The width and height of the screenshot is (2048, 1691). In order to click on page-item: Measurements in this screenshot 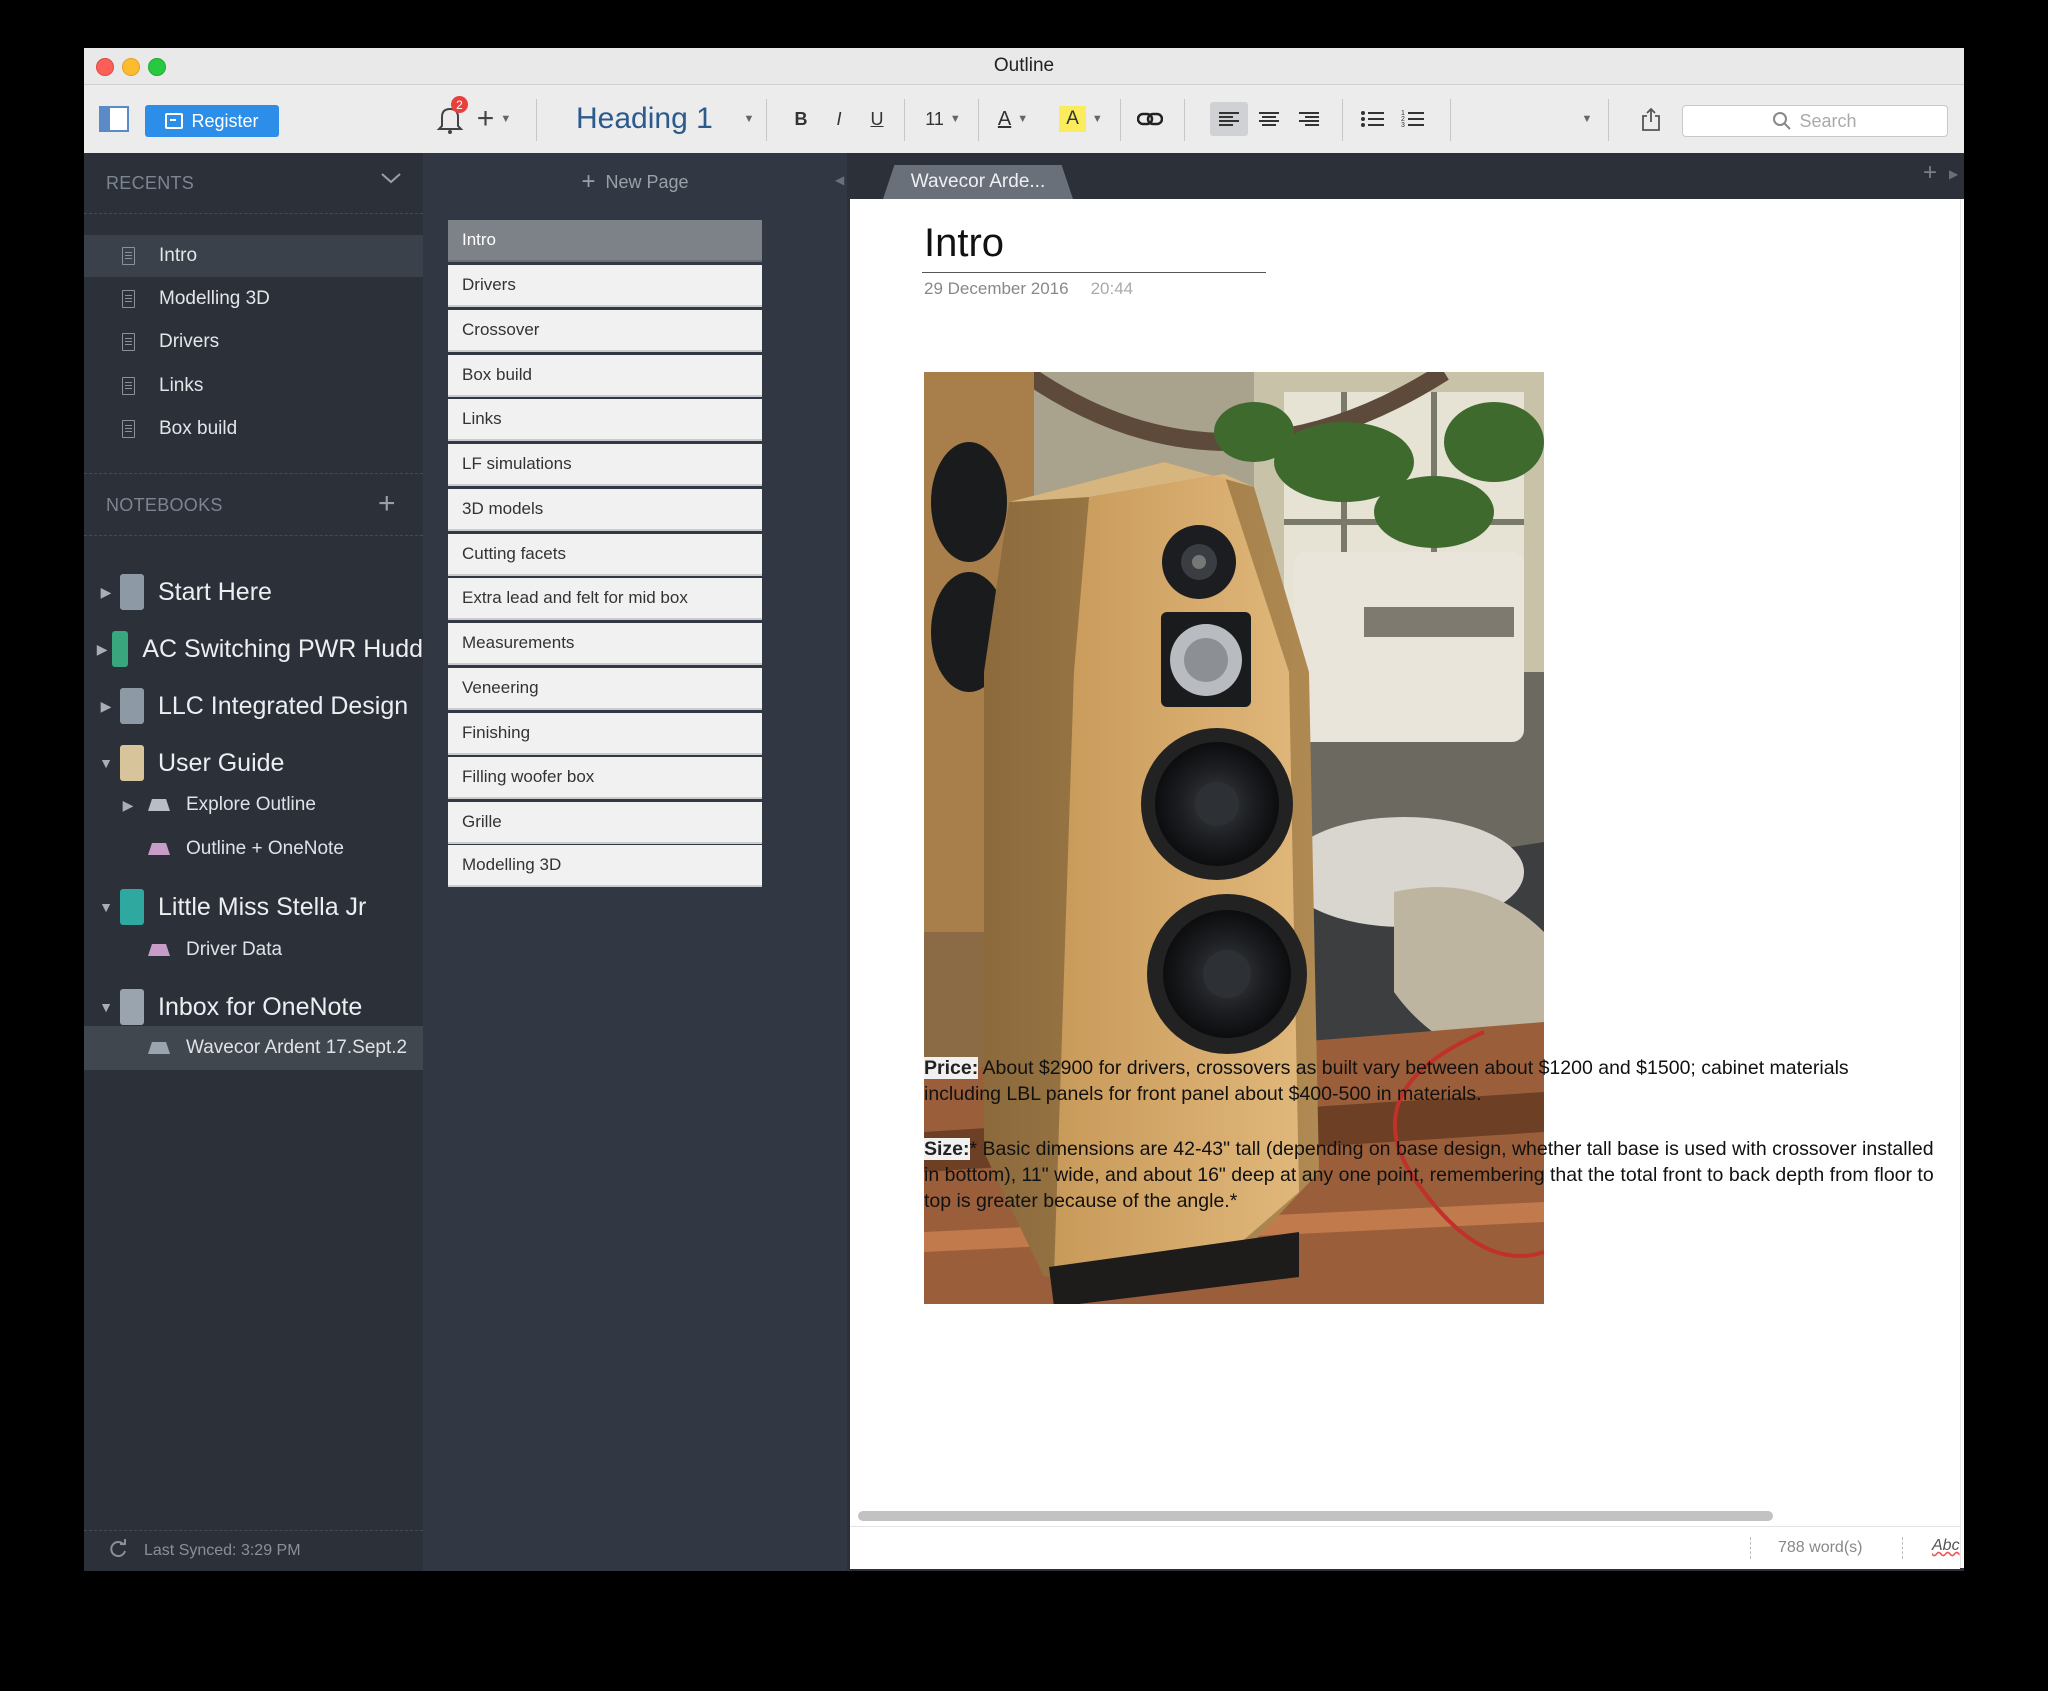, I will do `click(605, 644)`.